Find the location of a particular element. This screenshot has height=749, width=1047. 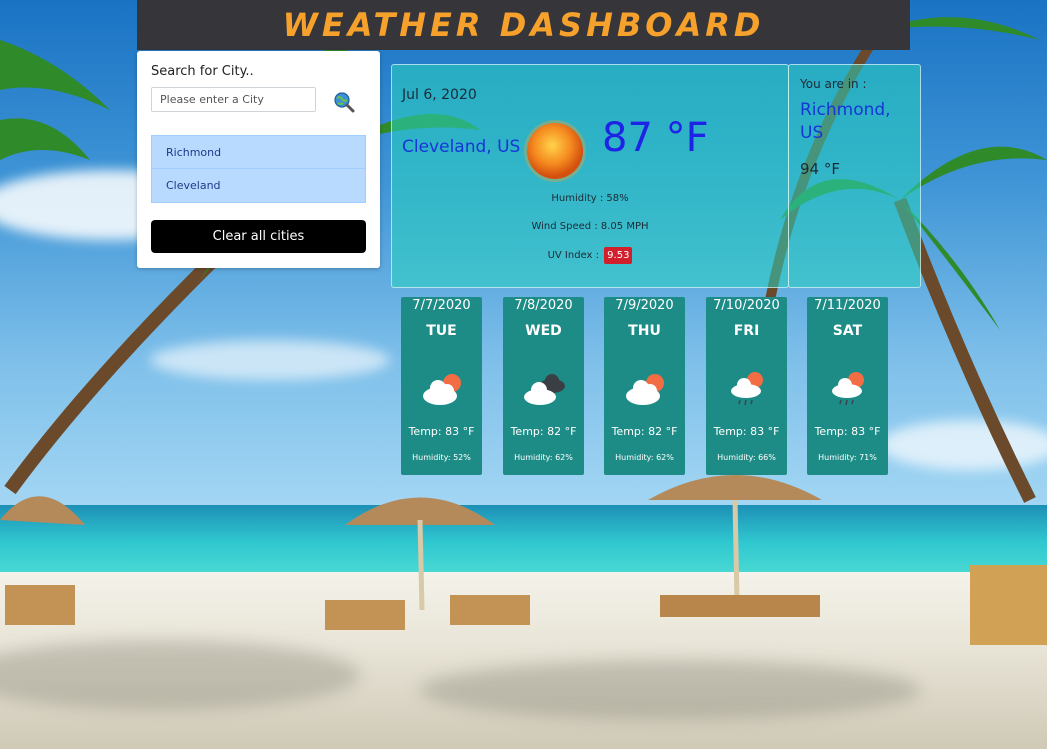

city-search-input is located at coordinates (233, 99).